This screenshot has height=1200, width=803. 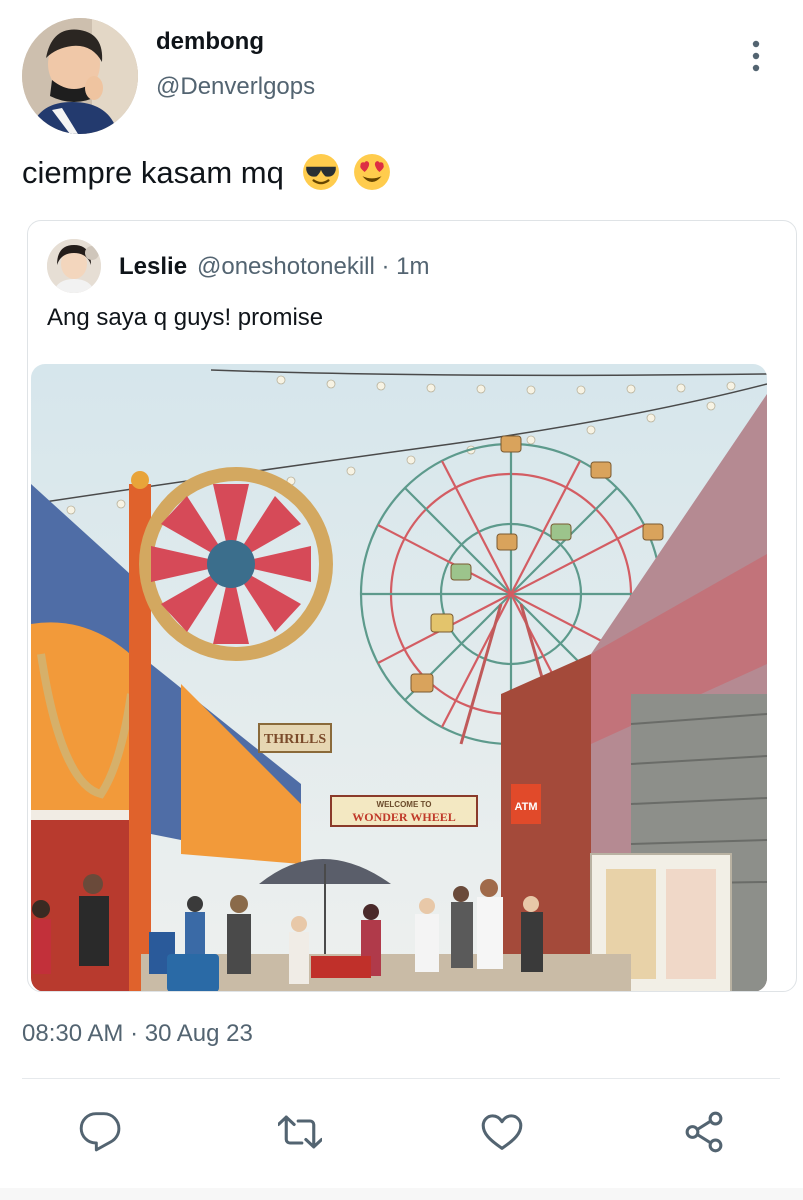 I want to click on more-options-button, so click(x=756, y=56).